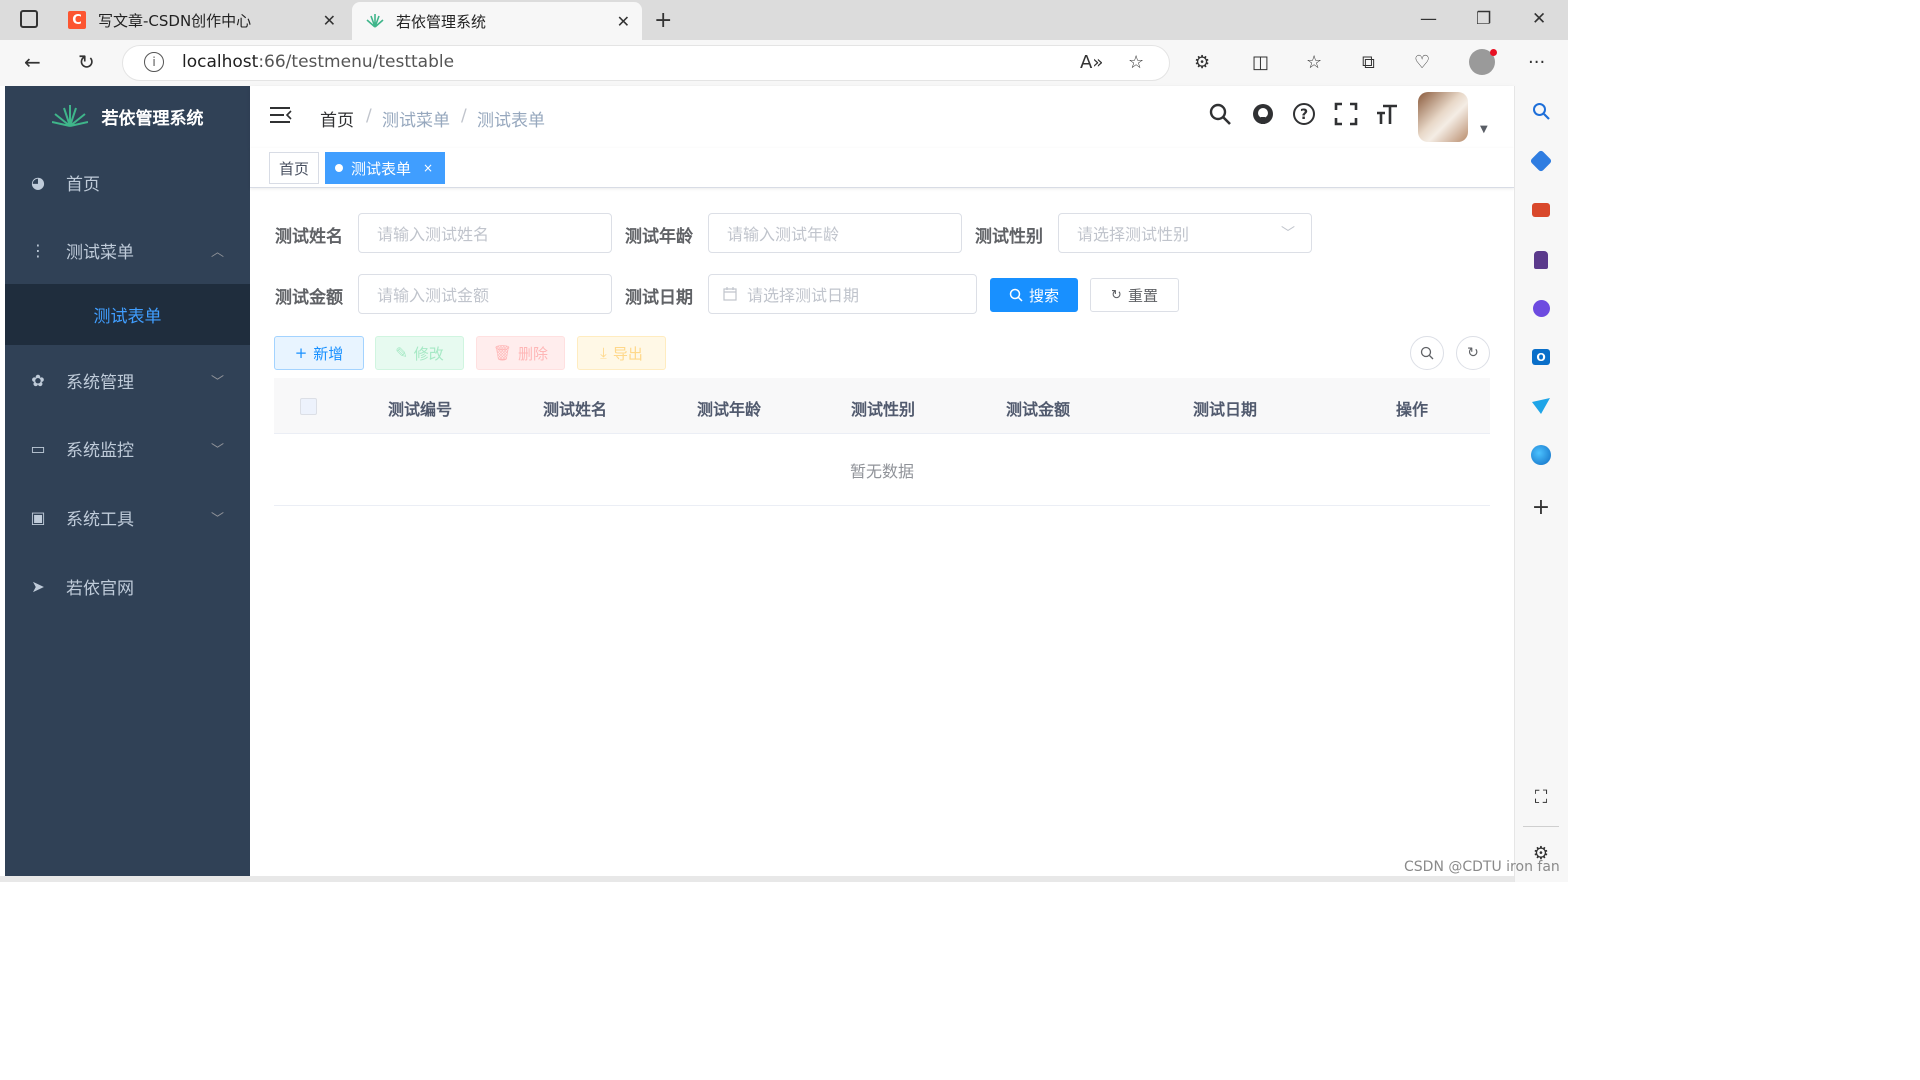 The image size is (1920, 1080). I want to click on monitor-icon: ▭, so click(38, 448).